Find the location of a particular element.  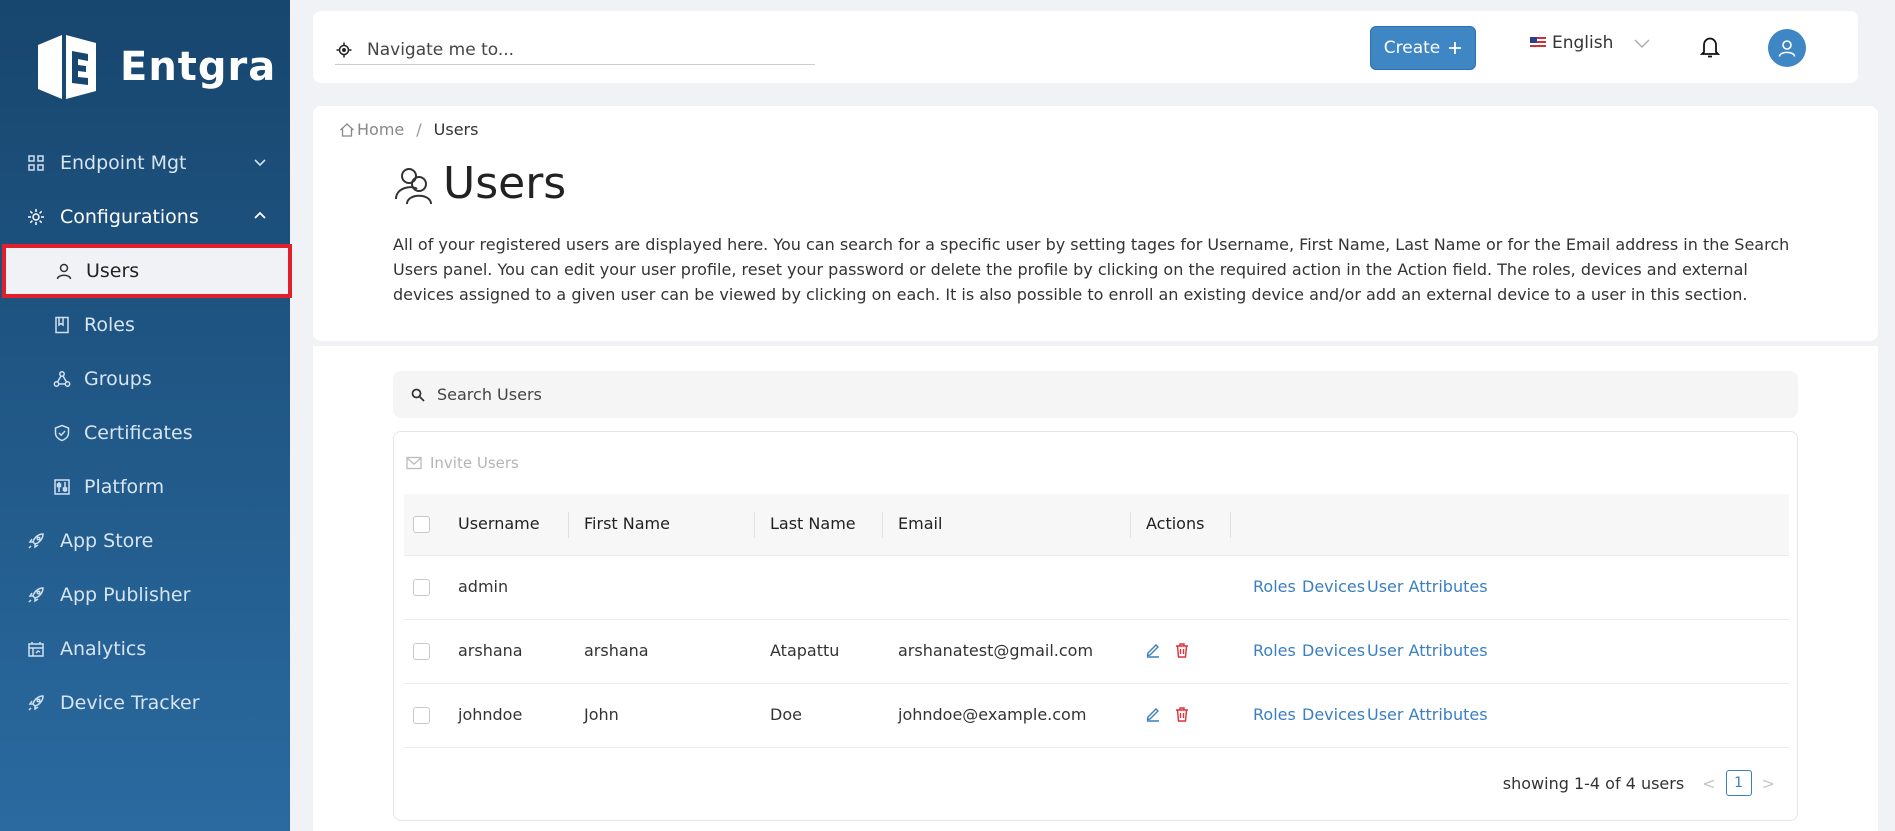

select-all-checkbox is located at coordinates (421, 524).